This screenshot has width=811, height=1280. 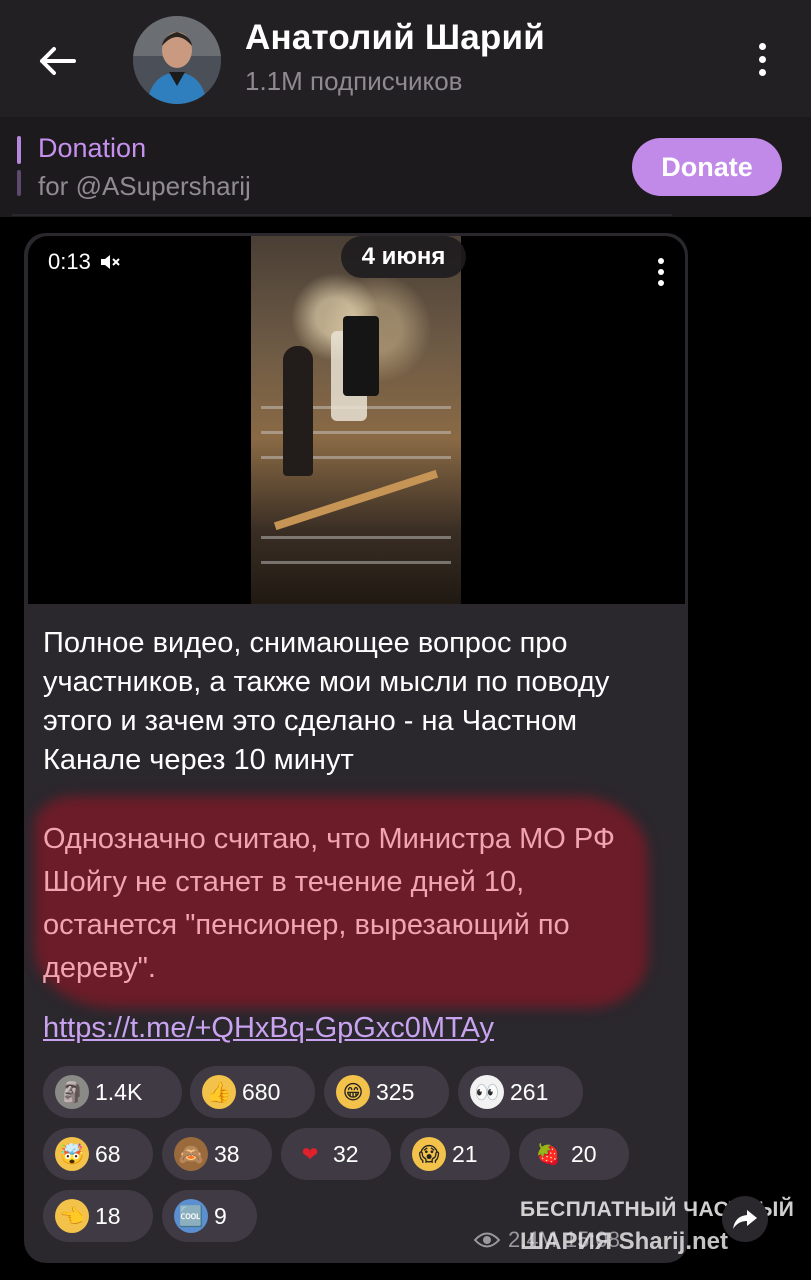 I want to click on reaction-count: 68, so click(x=108, y=1153).